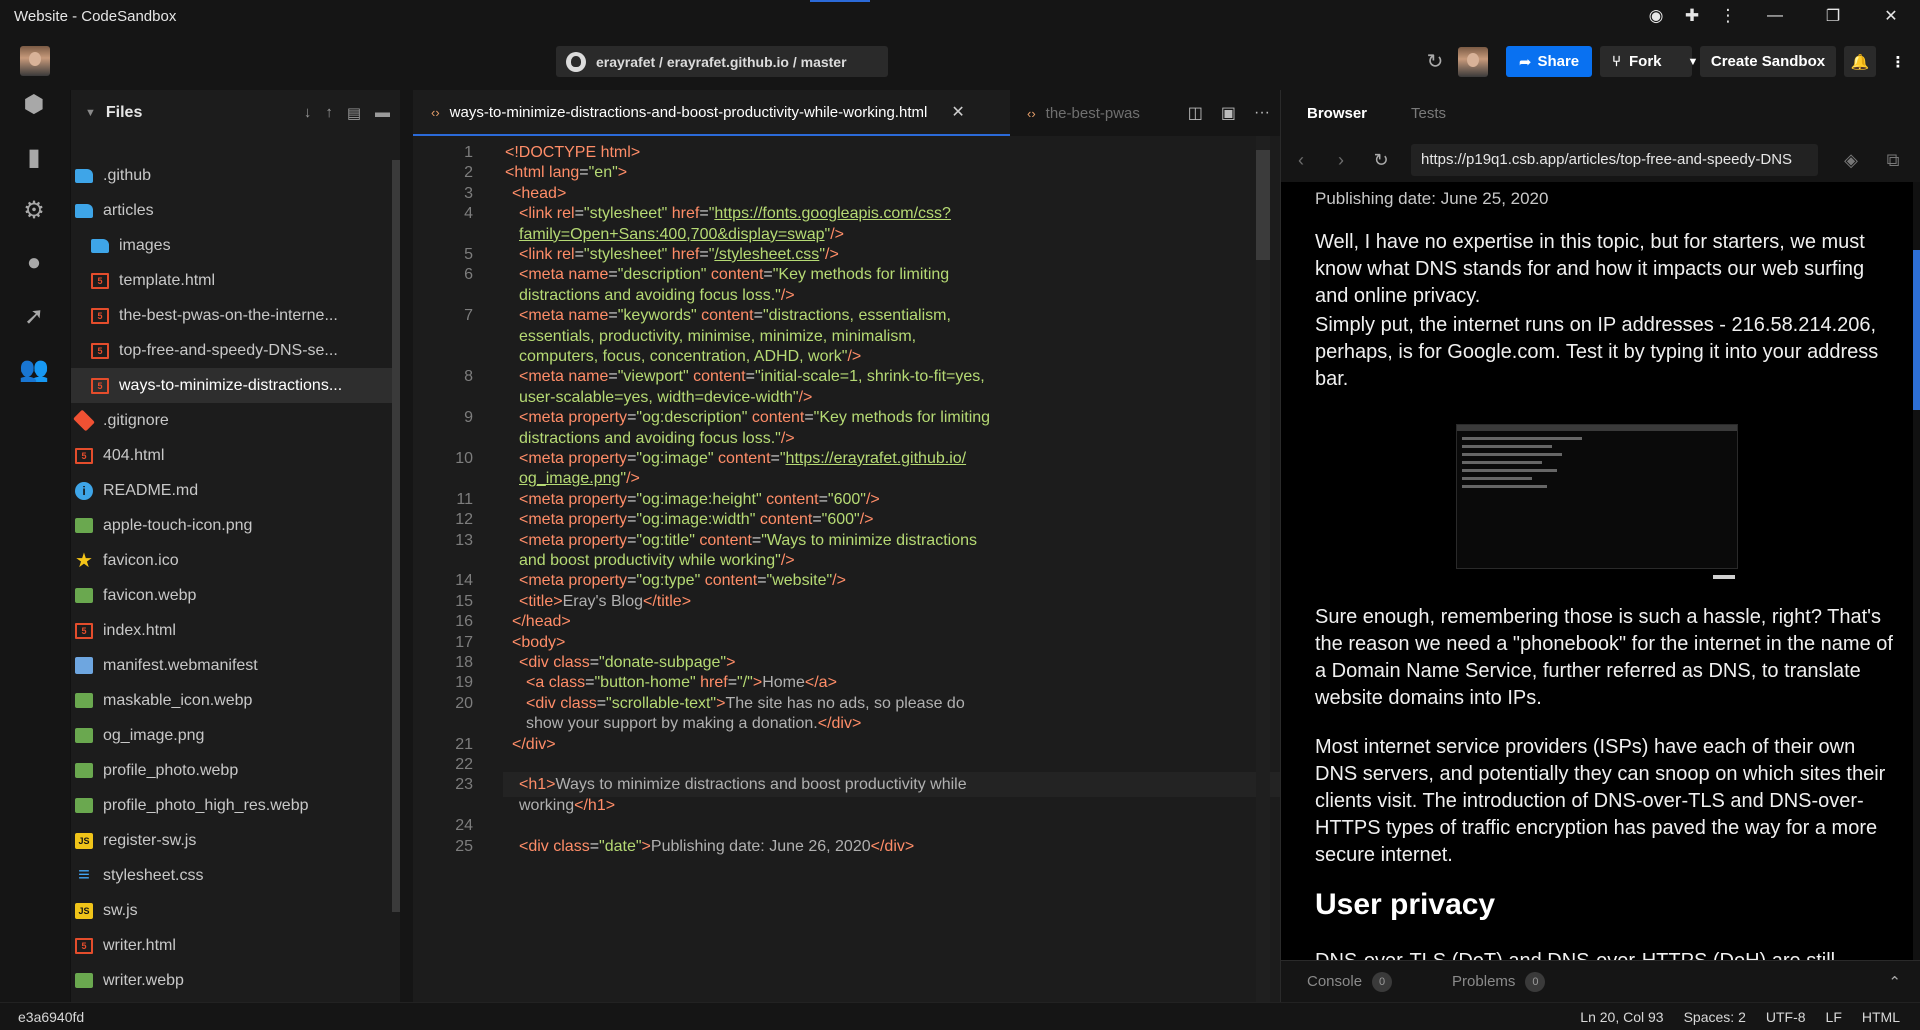 The width and height of the screenshot is (1920, 1030). I want to click on preview-scrollbar-thumb, so click(1916, 330).